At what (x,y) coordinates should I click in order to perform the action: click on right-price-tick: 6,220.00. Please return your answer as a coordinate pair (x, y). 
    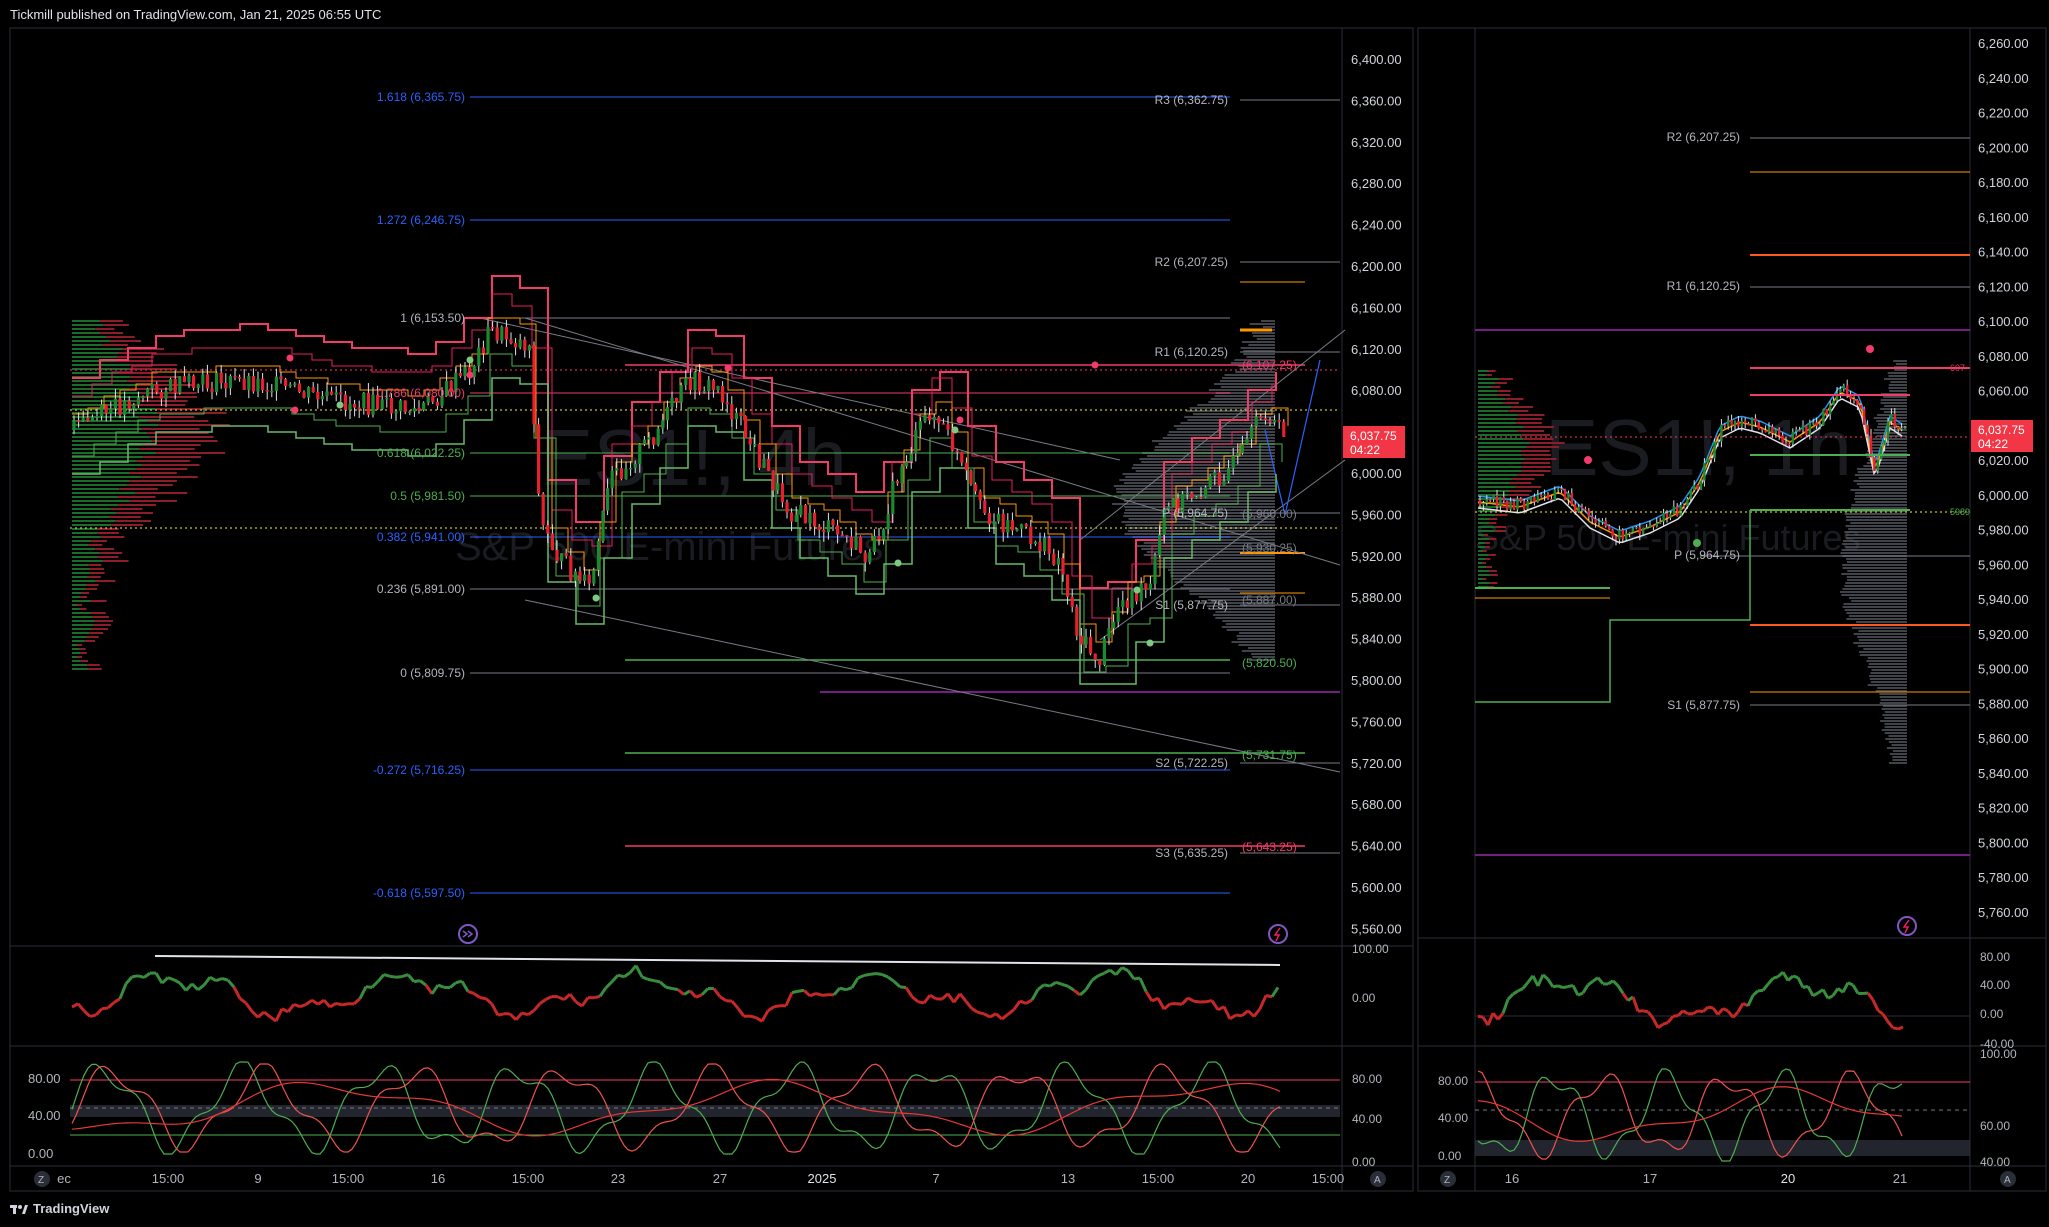
    Looking at the image, I should click on (2003, 113).